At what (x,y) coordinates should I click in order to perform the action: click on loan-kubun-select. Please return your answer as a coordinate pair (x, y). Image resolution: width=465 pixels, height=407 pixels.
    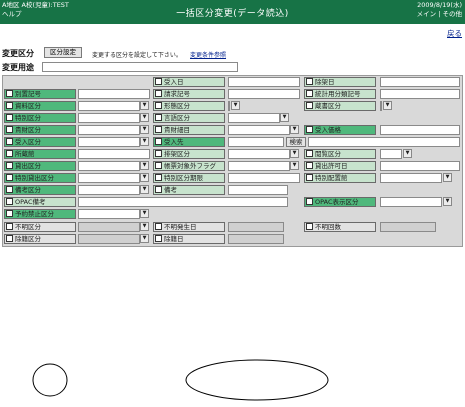
    Looking at the image, I should click on (109, 166).